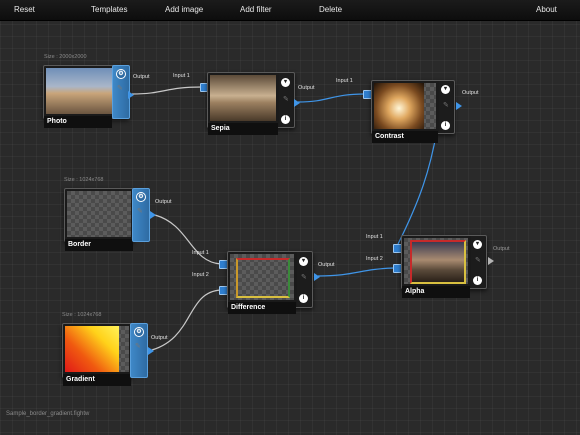 Image resolution: width=580 pixels, height=435 pixels. What do you see at coordinates (243, 98) in the screenshot?
I see `sepia-thumbnail` at bounding box center [243, 98].